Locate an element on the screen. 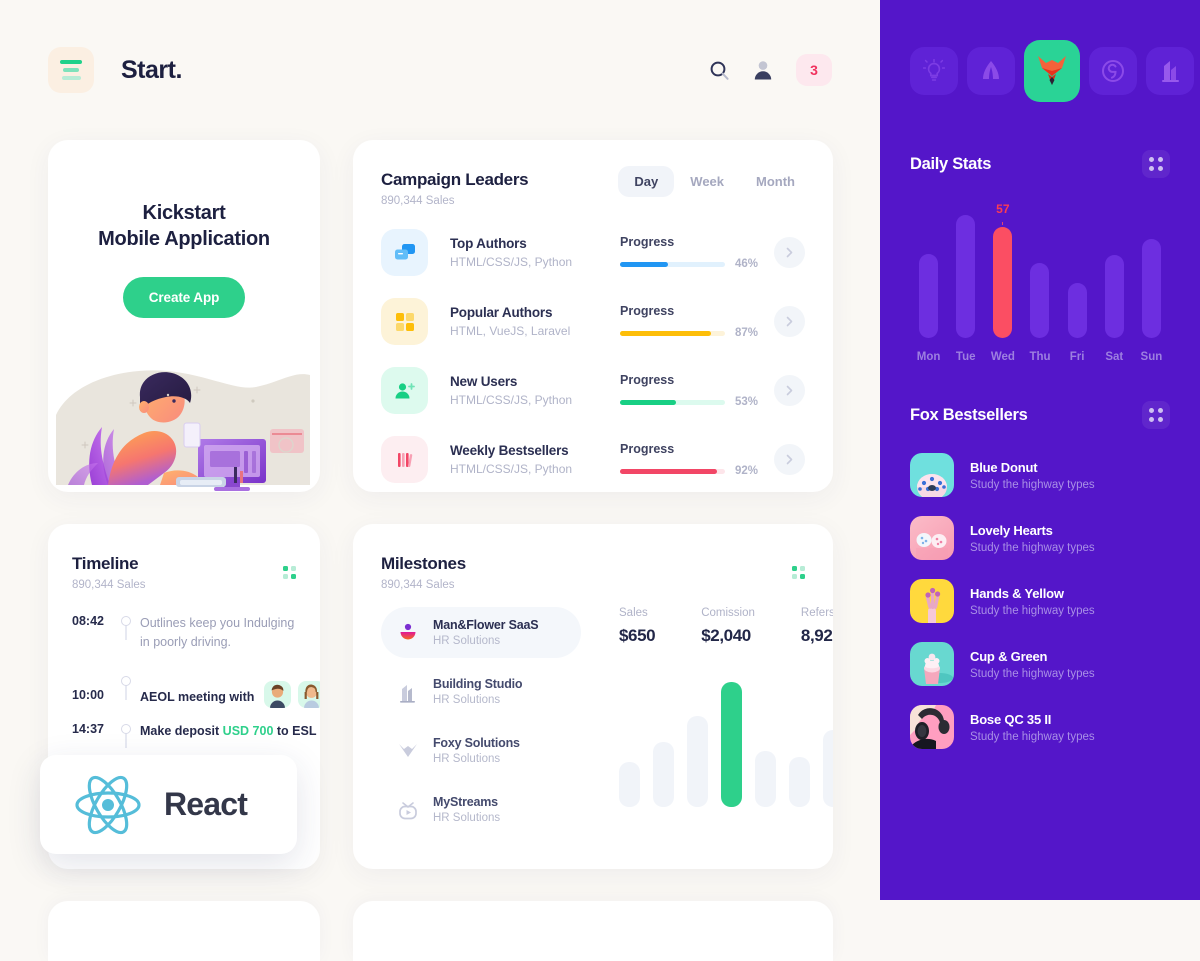  x-tick-label: Fri is located at coordinates (1077, 357).